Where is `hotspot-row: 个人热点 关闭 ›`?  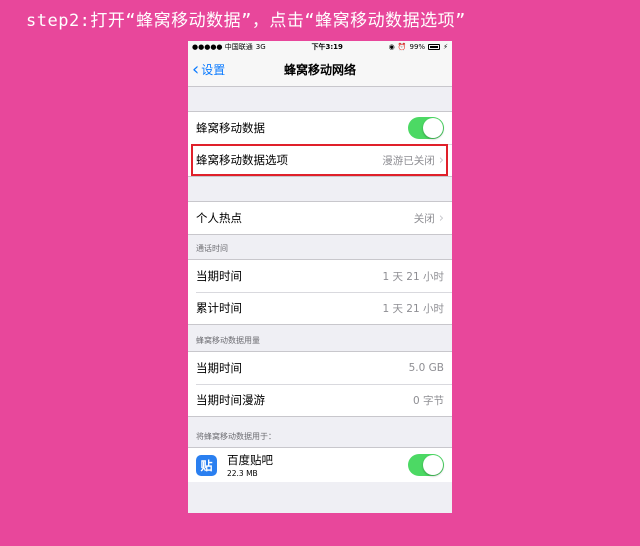
hotspot-row: 个人热点 关闭 › is located at coordinates (320, 218).